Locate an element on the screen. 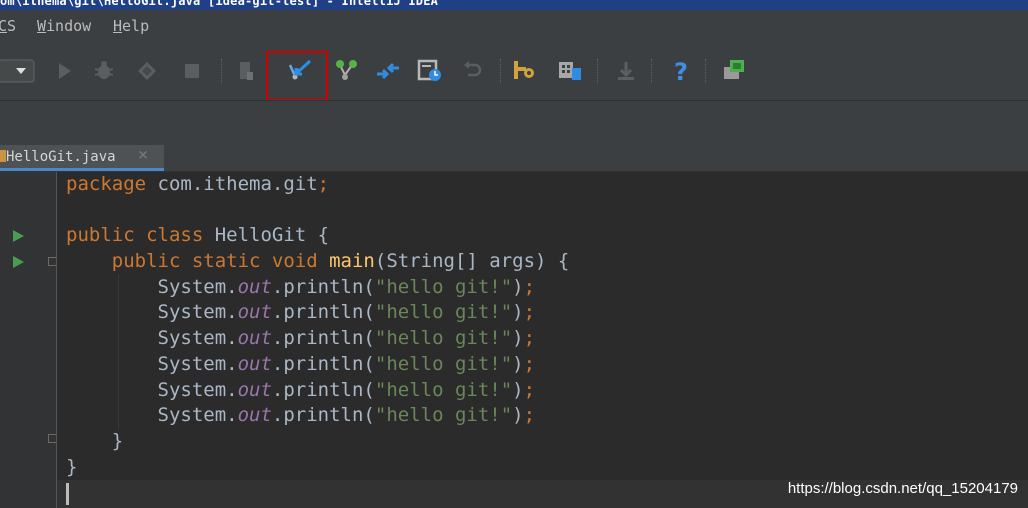 Image resolution: width=1028 pixels, height=508 pixels. build-icon is located at coordinates (246, 71).